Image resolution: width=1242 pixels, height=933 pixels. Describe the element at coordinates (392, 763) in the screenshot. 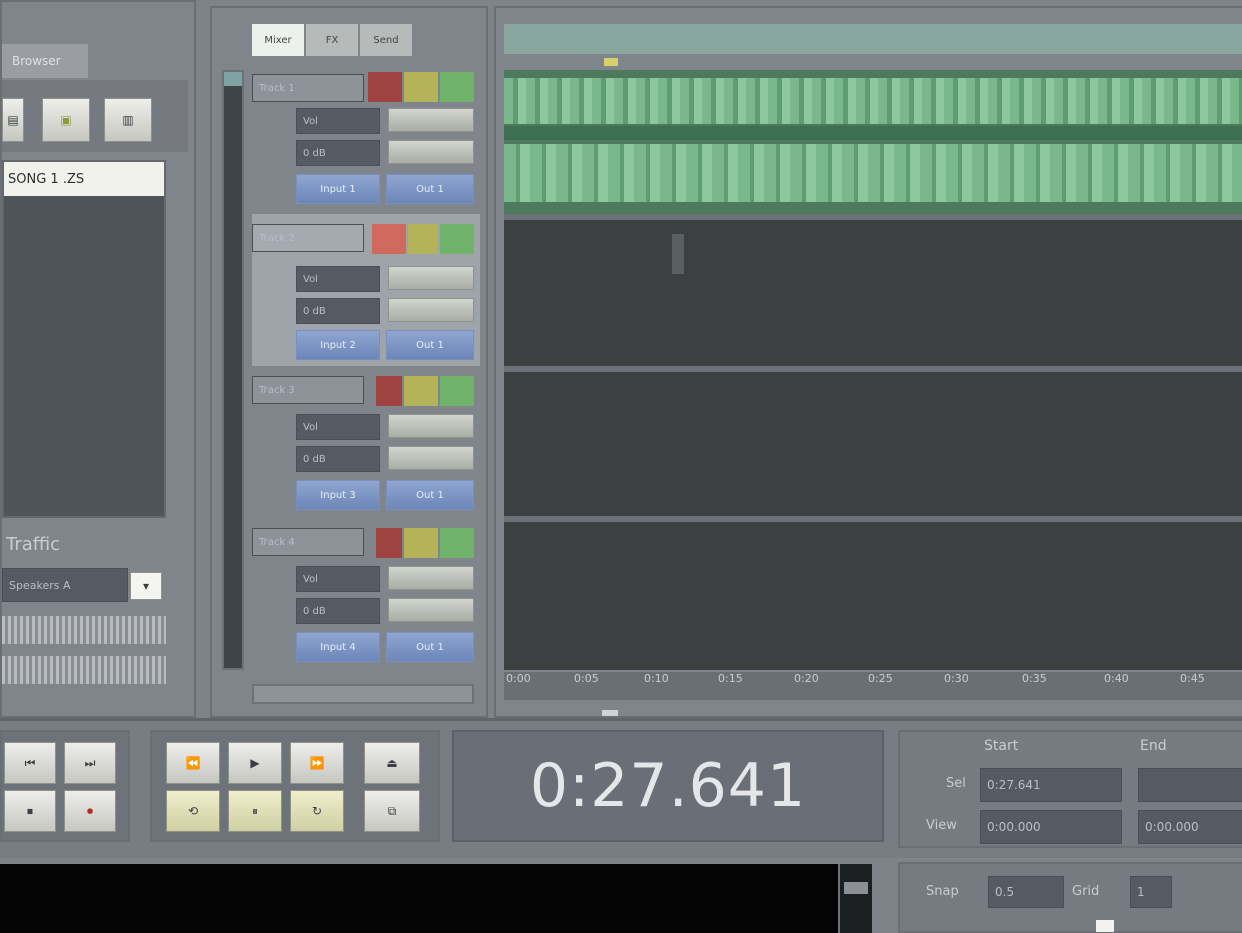

I see `eject-button: ⏏` at that location.